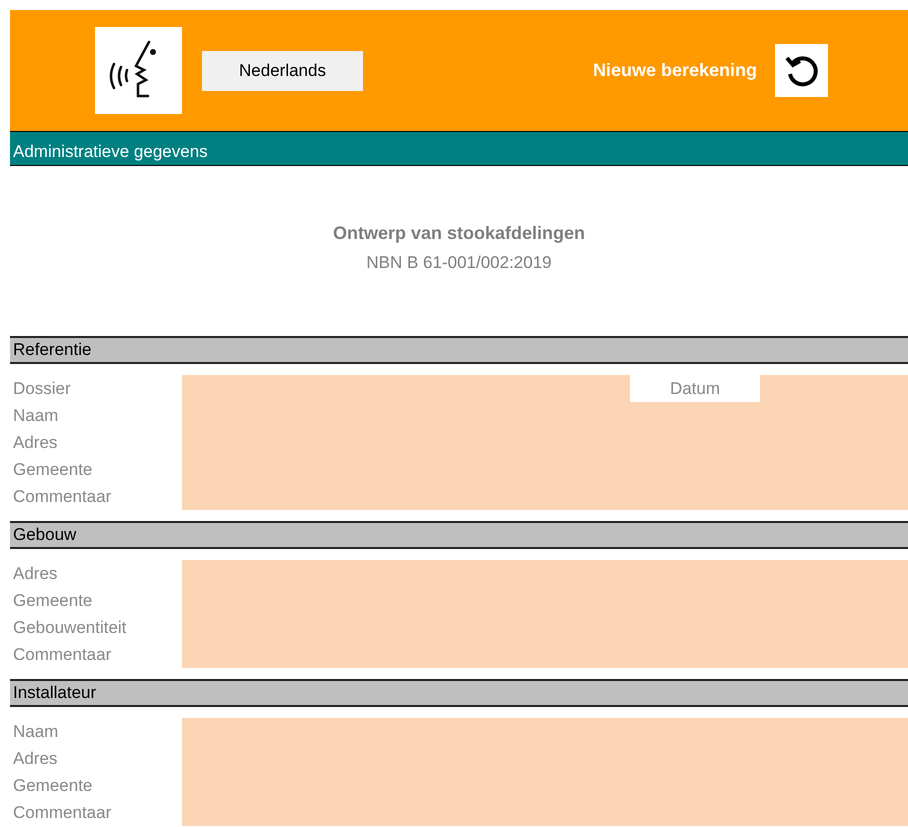  What do you see at coordinates (459, 692) in the screenshot?
I see `section-header: Installateur` at bounding box center [459, 692].